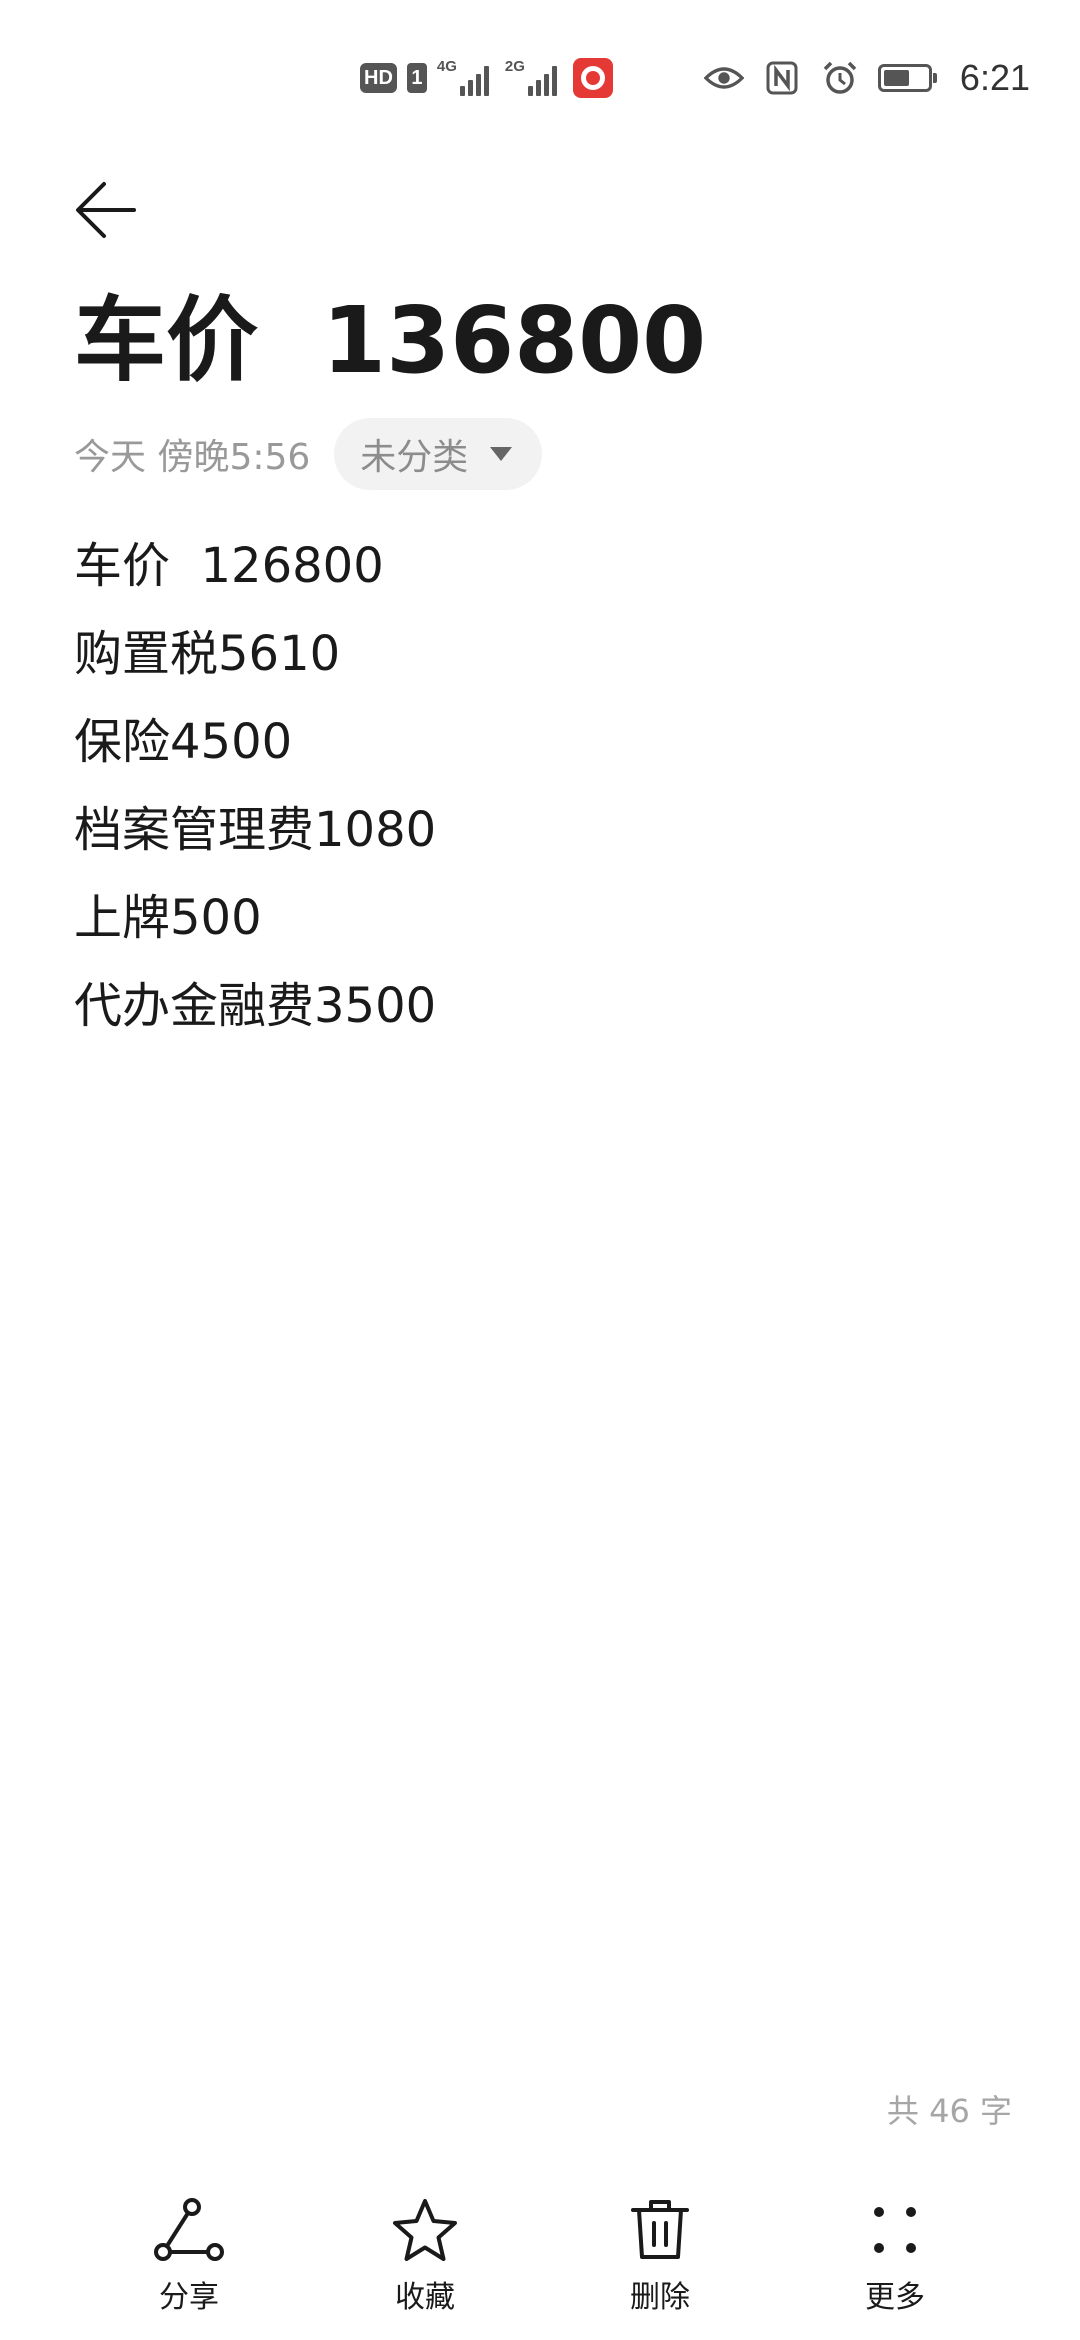 The height and width of the screenshot is (2340, 1080). What do you see at coordinates (592, 78) in the screenshot?
I see `app-notification-icon` at bounding box center [592, 78].